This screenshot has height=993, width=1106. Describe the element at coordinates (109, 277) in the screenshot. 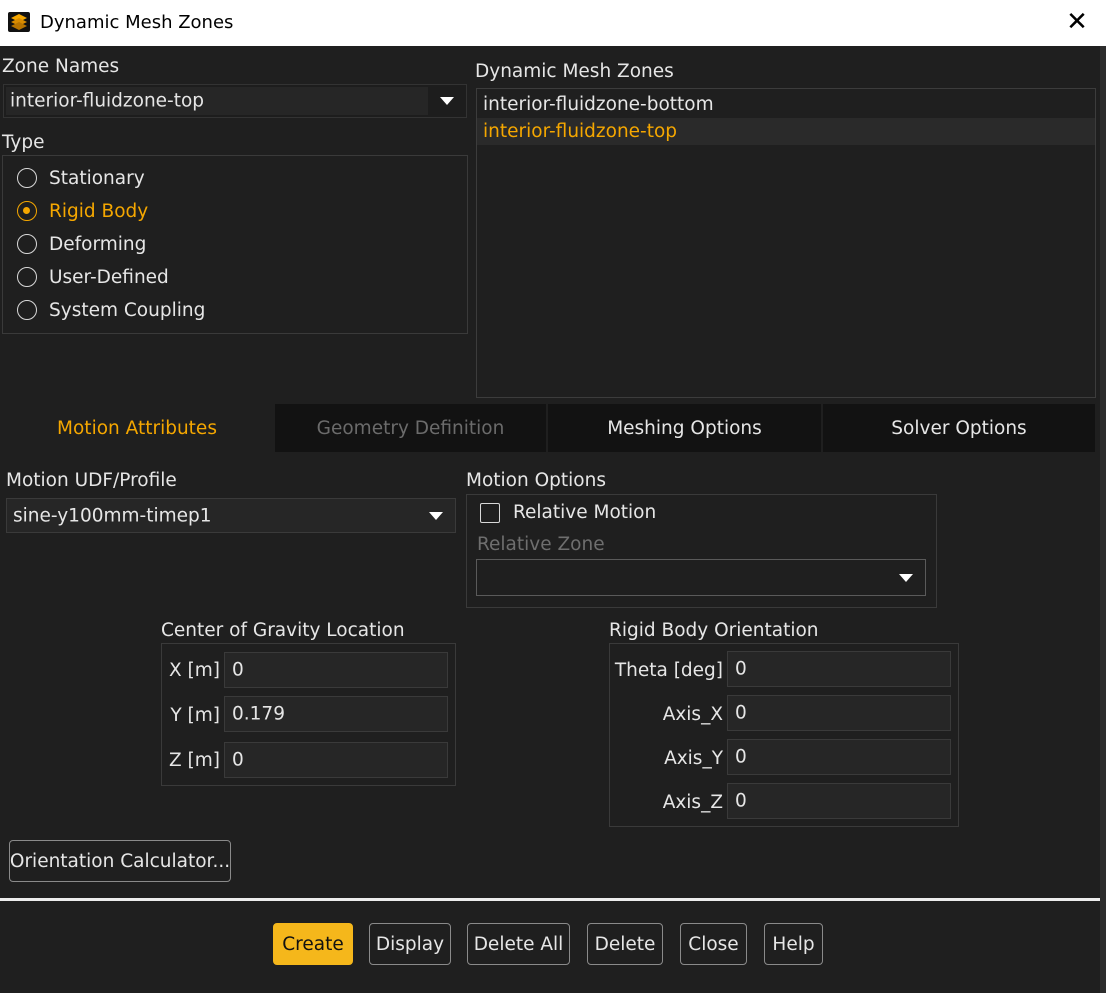

I see `radio-label: User-Defined` at that location.